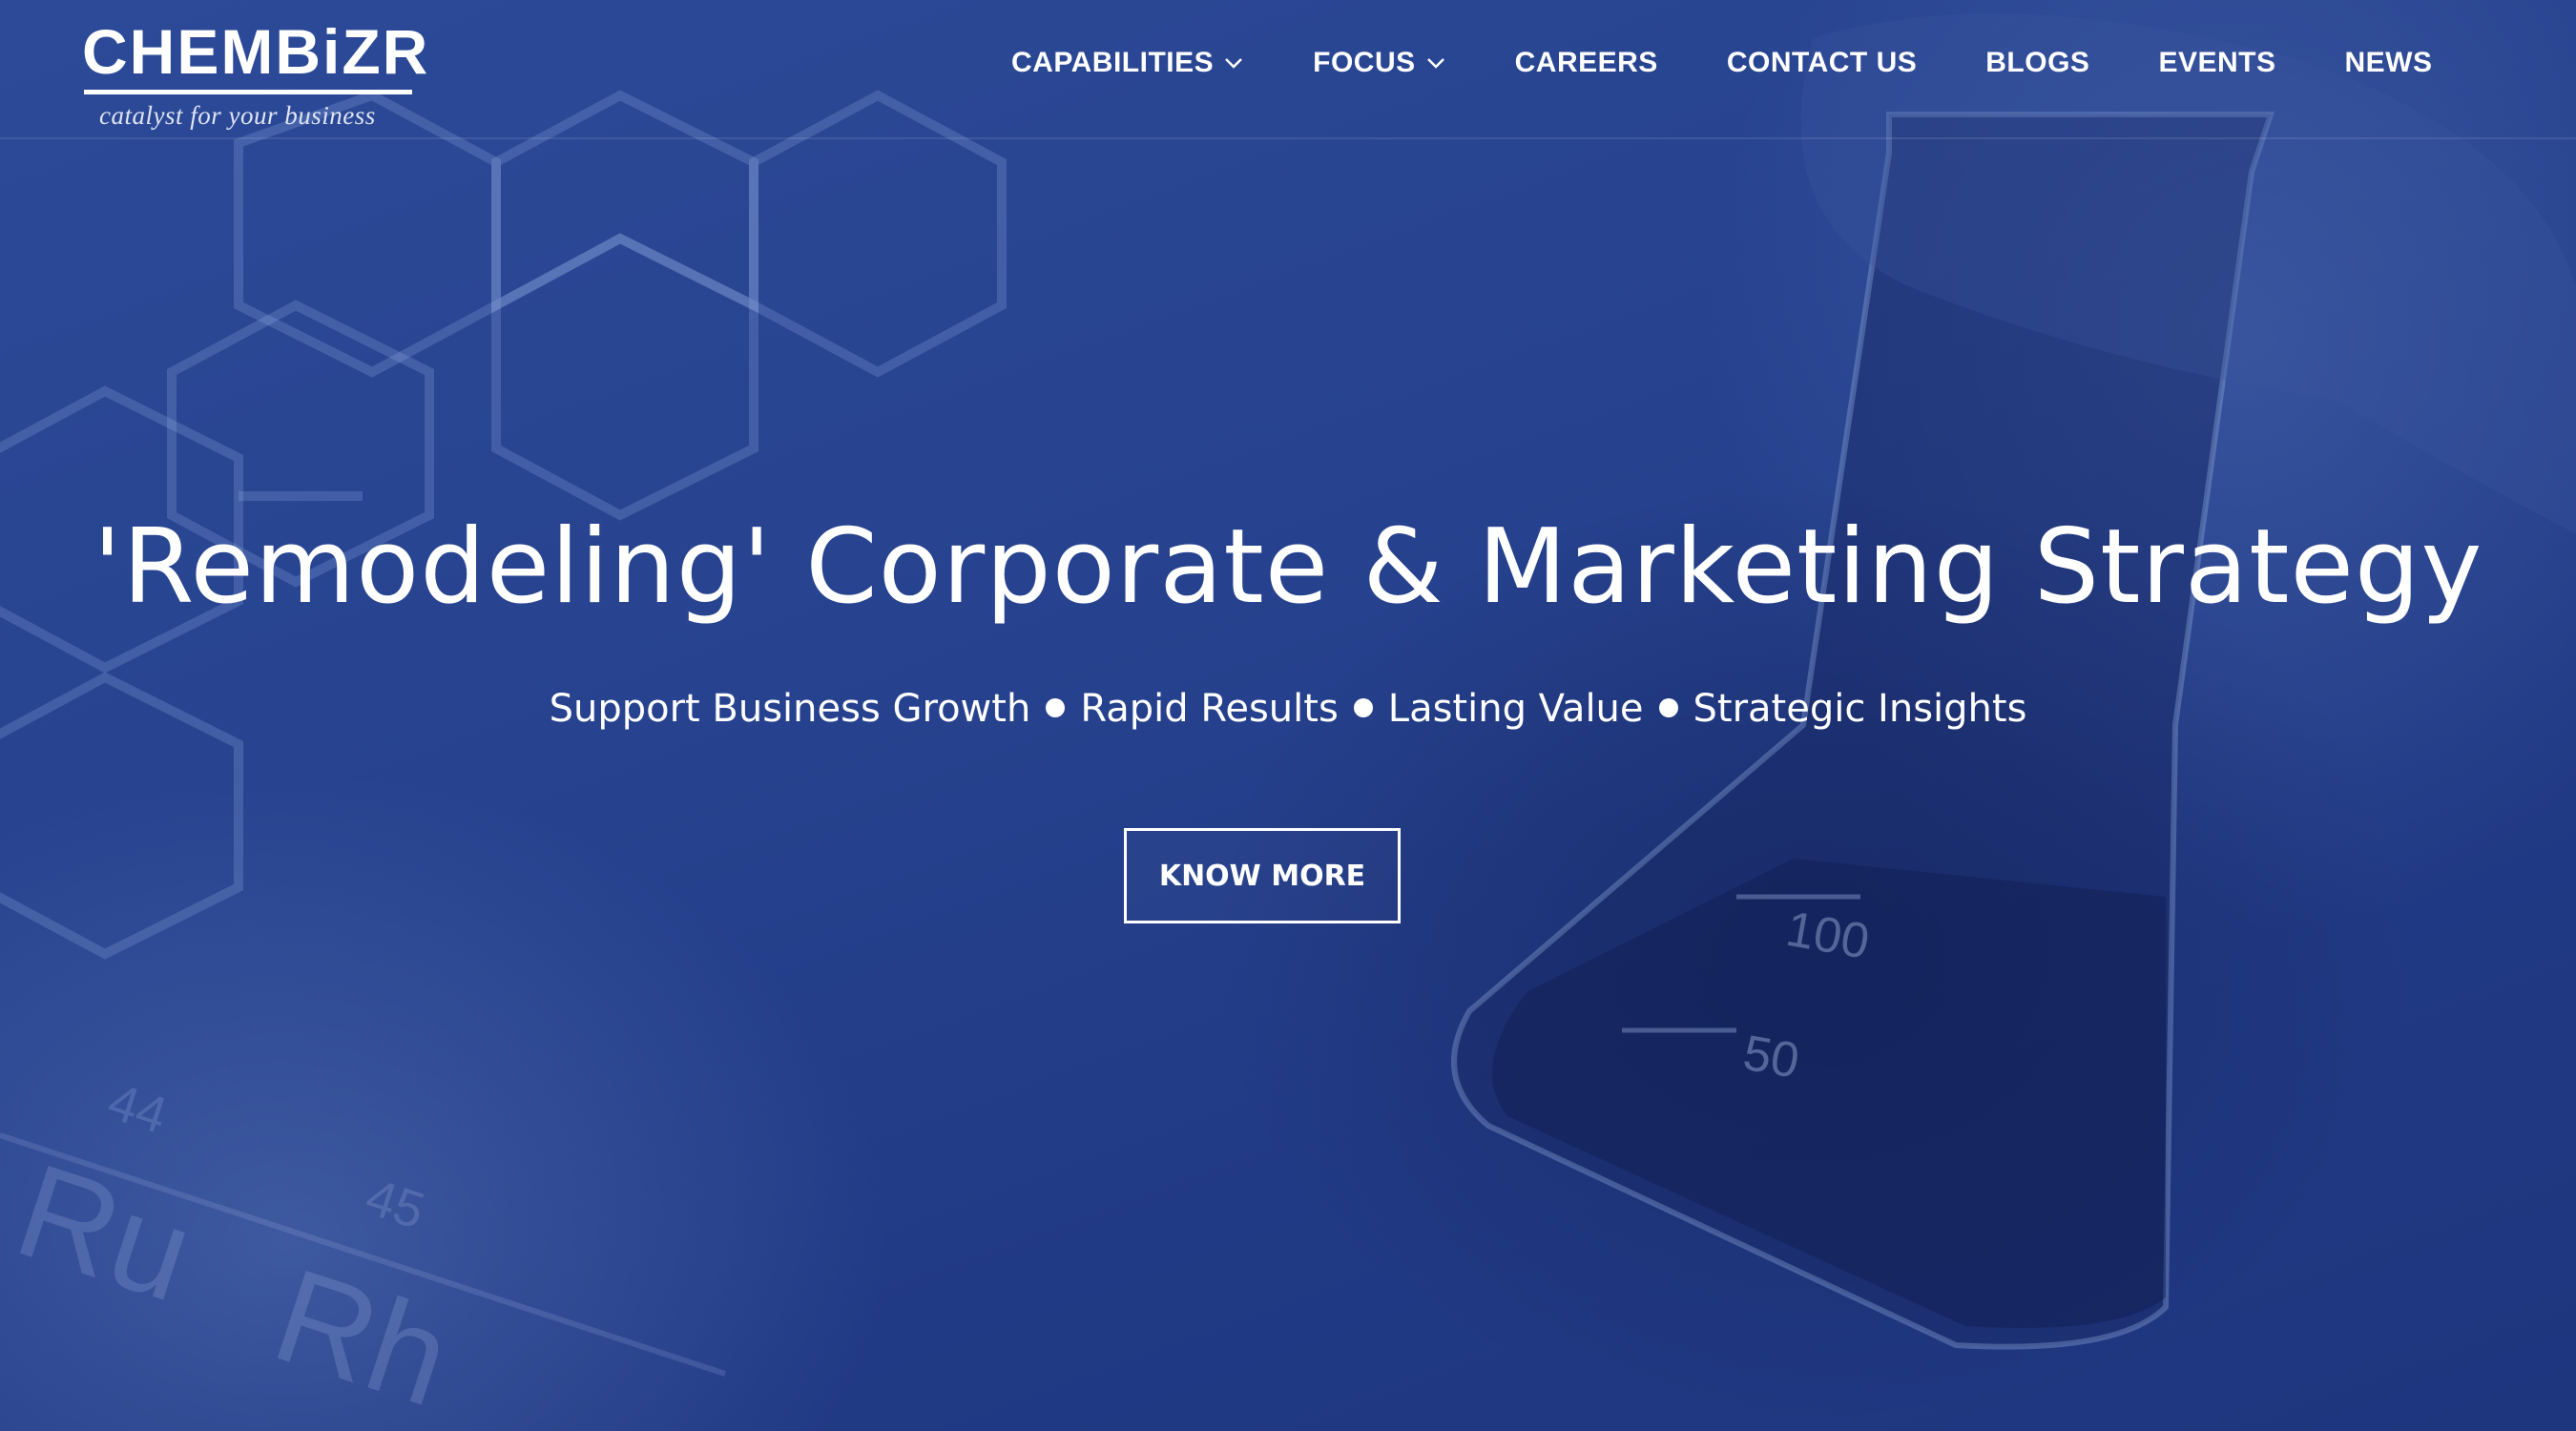 The image size is (2576, 1431). What do you see at coordinates (1364, 62) in the screenshot?
I see `nav-item-label: FOCUS` at bounding box center [1364, 62].